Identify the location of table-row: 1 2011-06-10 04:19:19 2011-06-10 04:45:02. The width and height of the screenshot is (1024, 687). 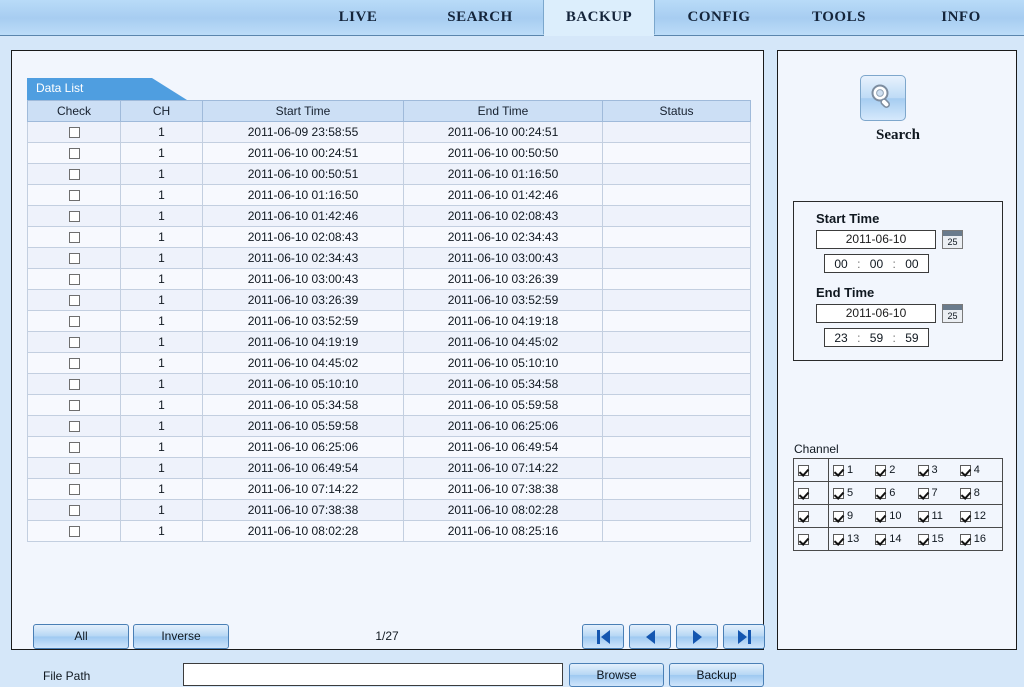
(389, 342).